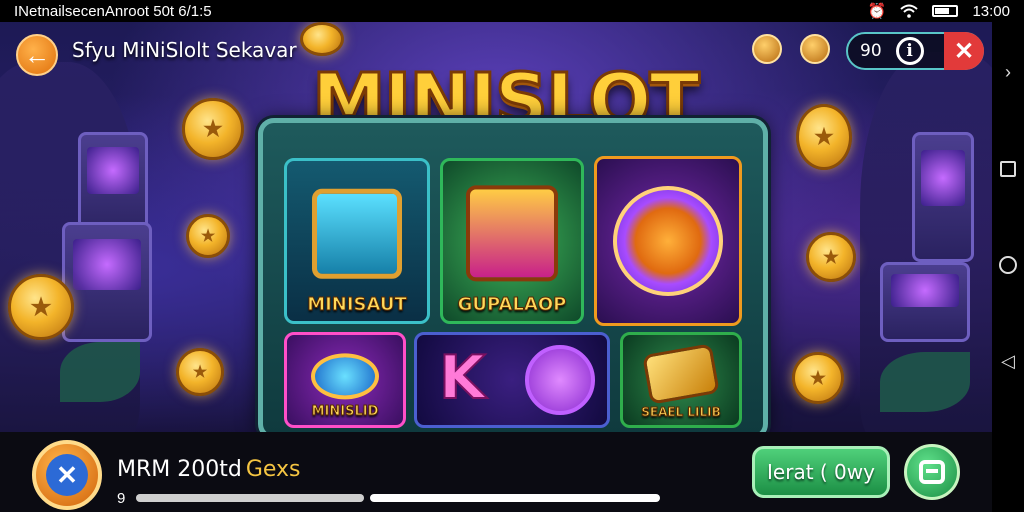  Describe the element at coordinates (681, 374) in the screenshot. I see `gold-card-icon` at that location.